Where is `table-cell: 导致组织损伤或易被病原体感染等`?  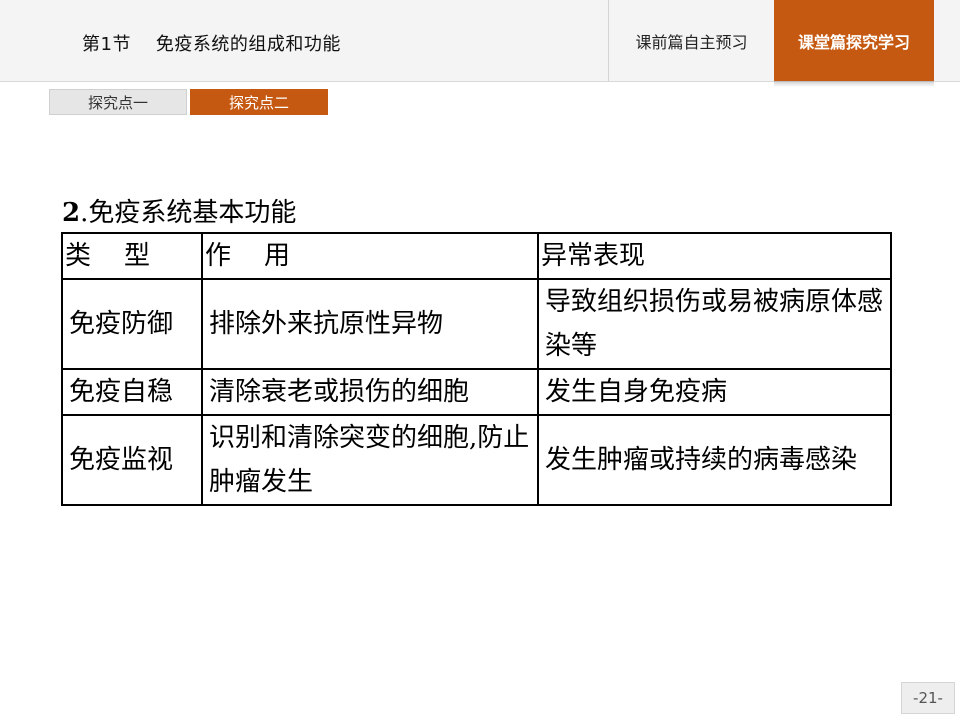
table-cell: 导致组织损伤或易被病原体感染等 is located at coordinates (714, 324).